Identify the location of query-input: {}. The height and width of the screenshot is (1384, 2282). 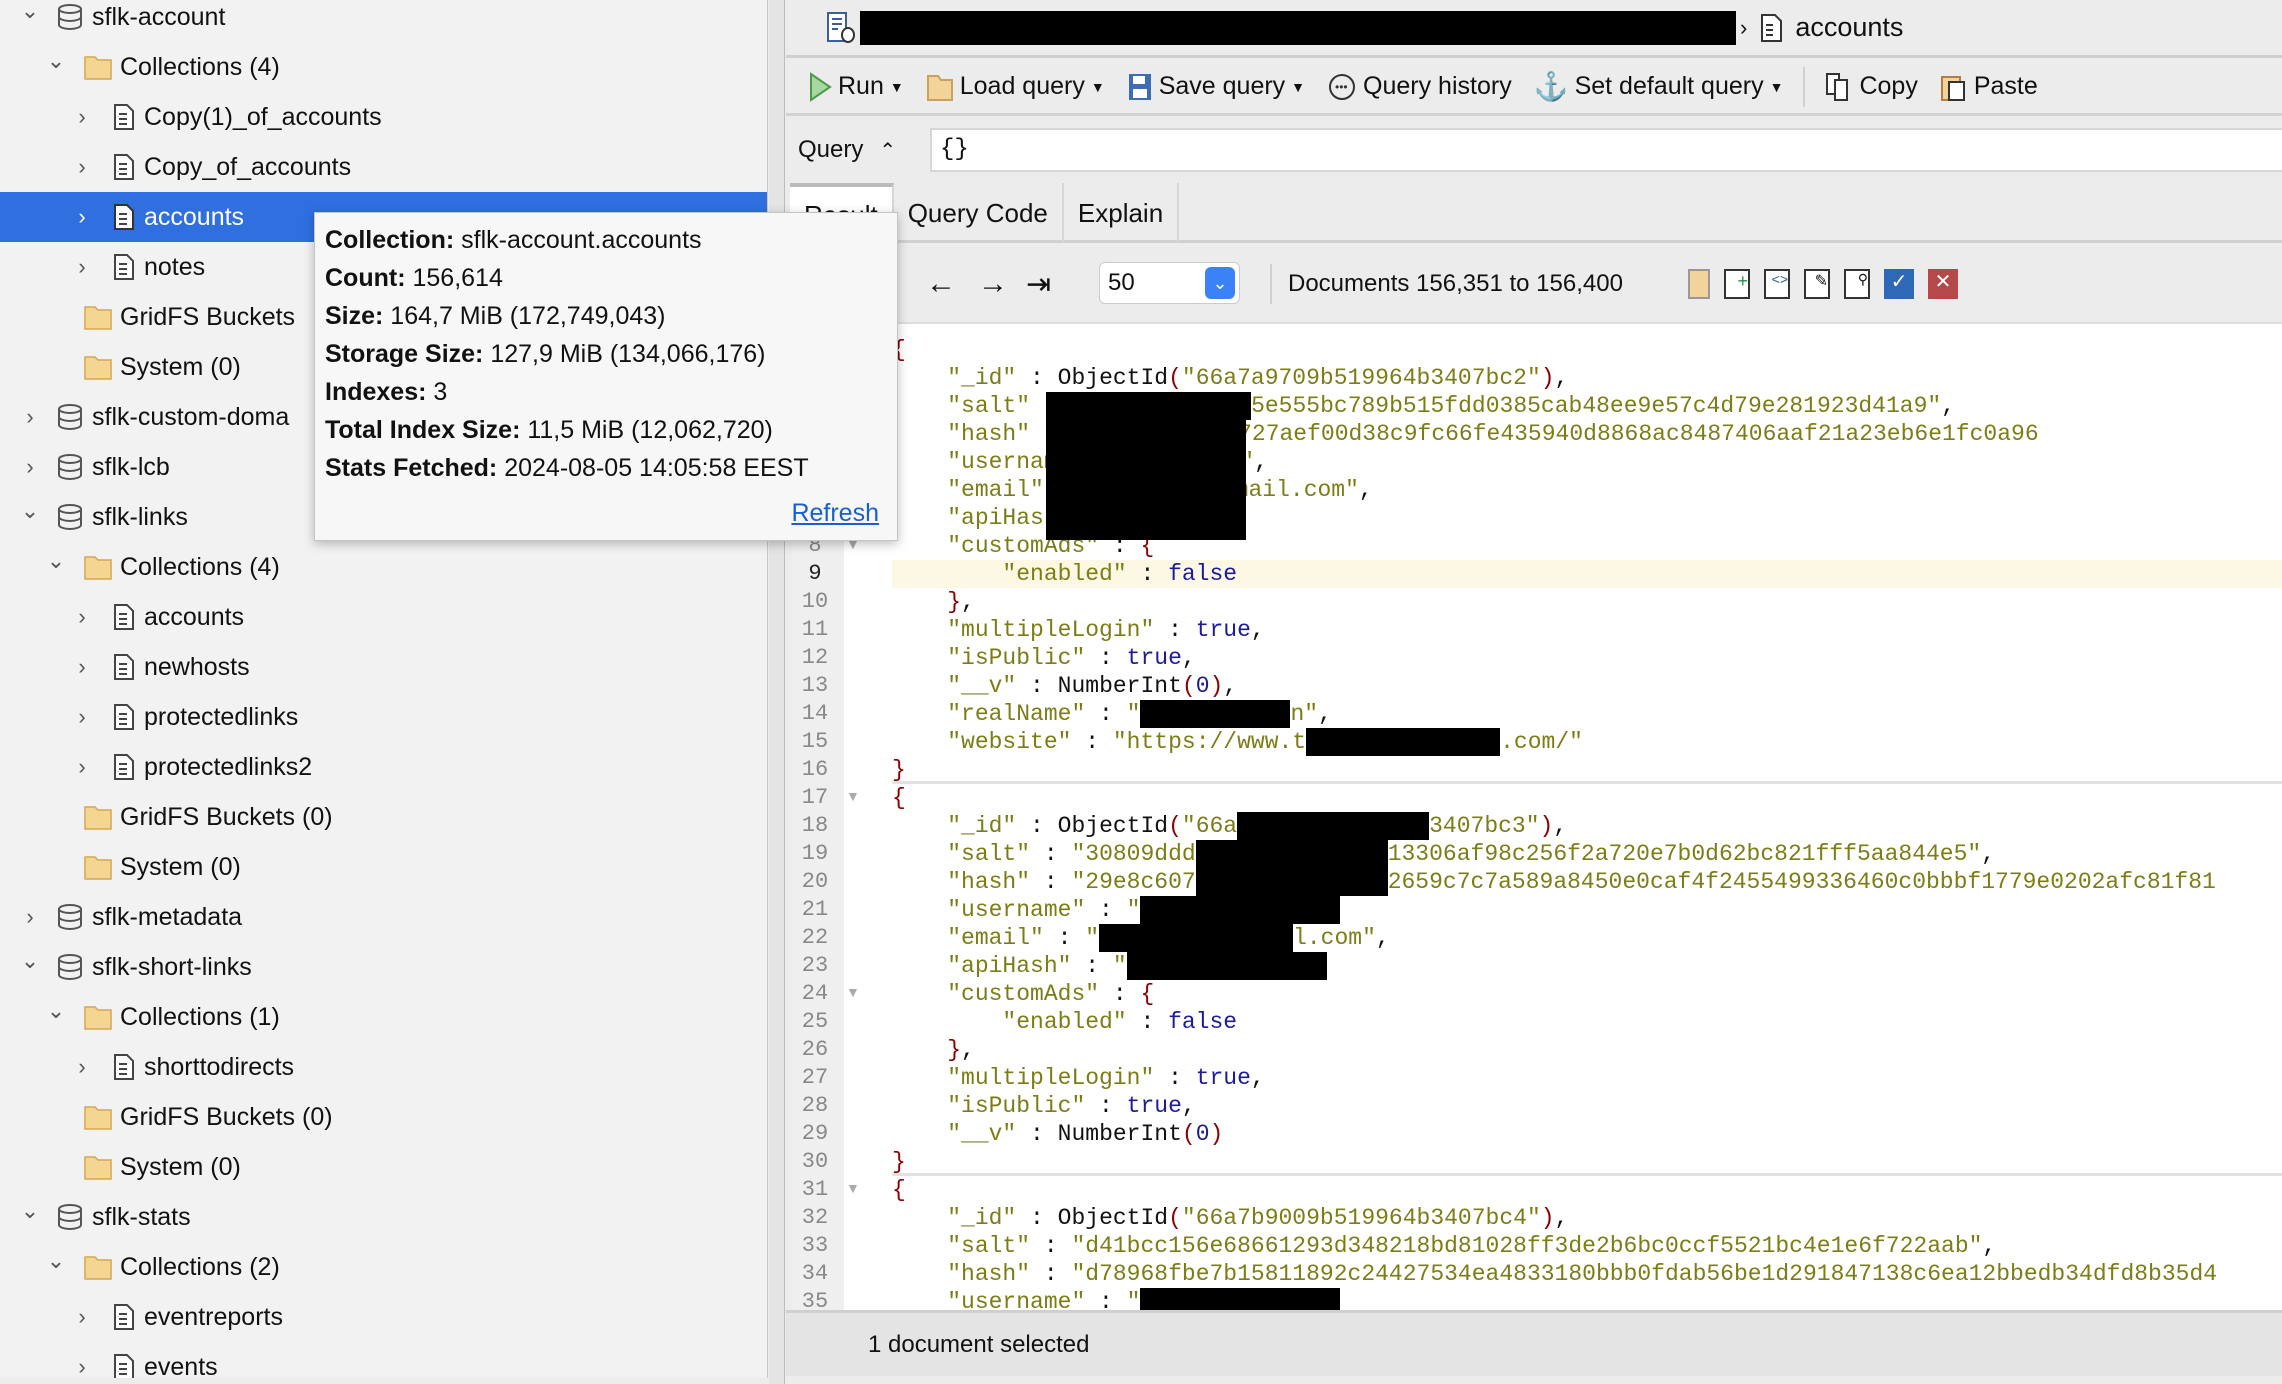
(1606, 150).